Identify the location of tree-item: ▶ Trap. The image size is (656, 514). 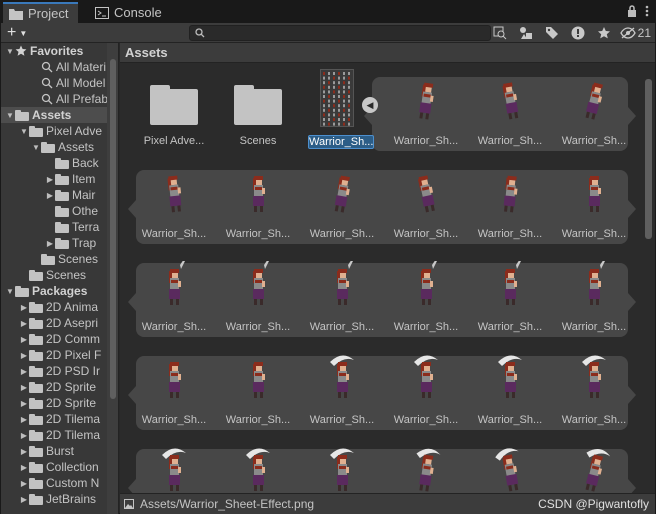
(55, 243).